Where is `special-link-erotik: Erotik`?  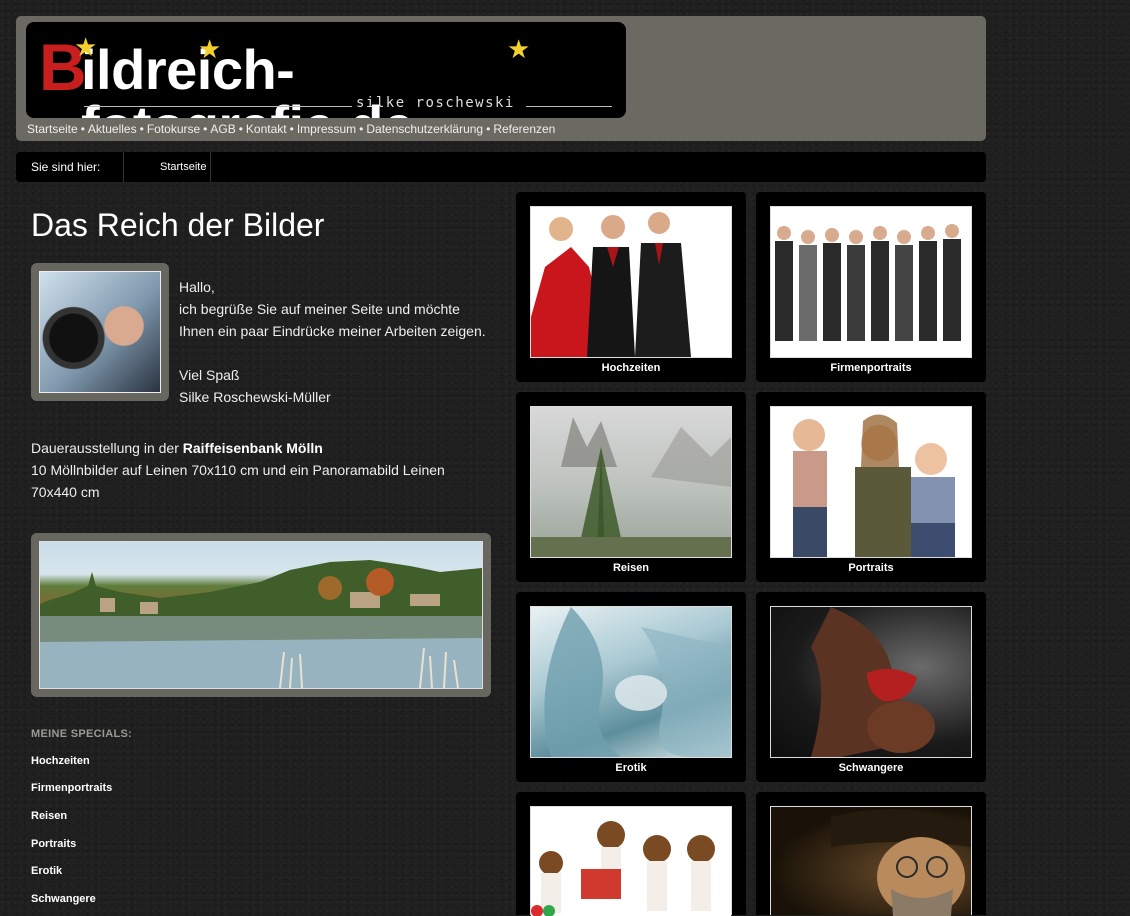 special-link-erotik: Erotik is located at coordinates (46, 871).